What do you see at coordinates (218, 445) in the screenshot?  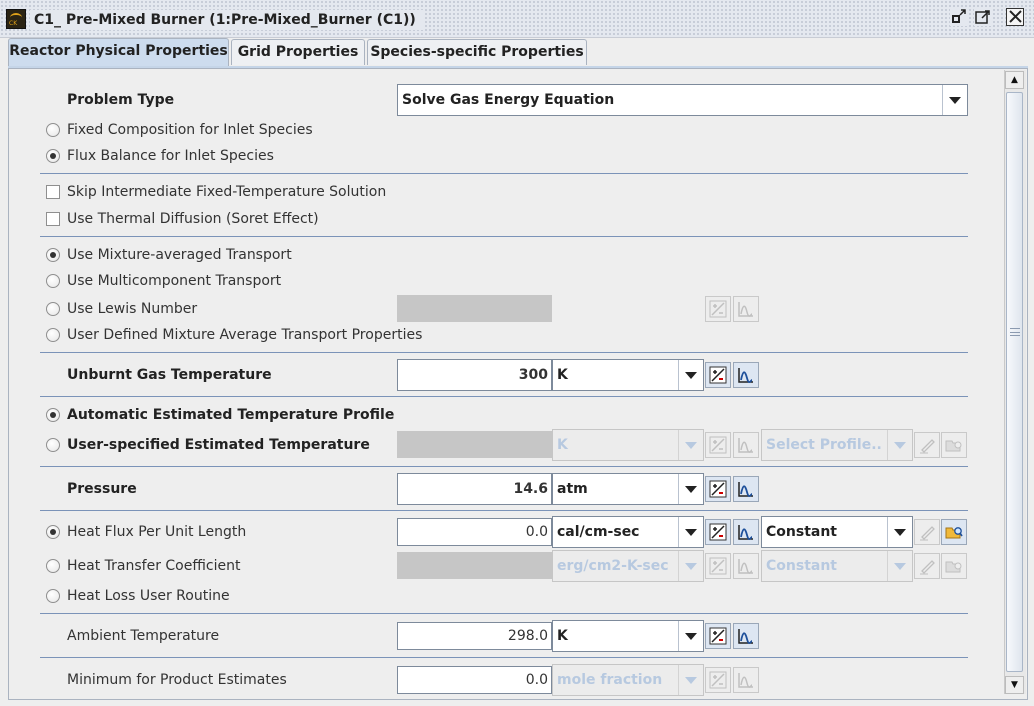 I see `user-specified-temperature-label: User-specified Estimated Temperature` at bounding box center [218, 445].